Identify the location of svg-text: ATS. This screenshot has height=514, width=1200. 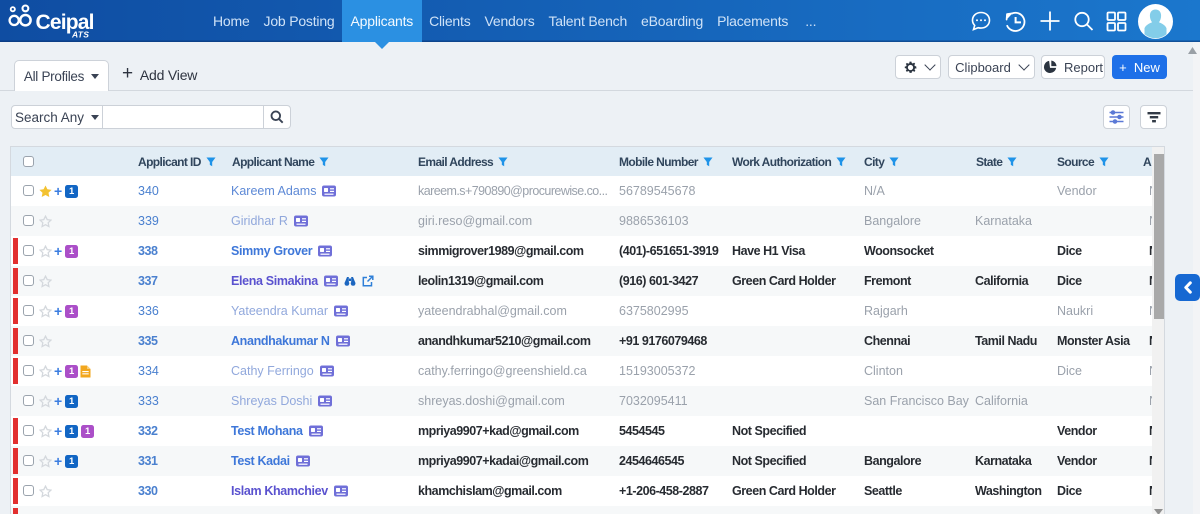
(80, 35).